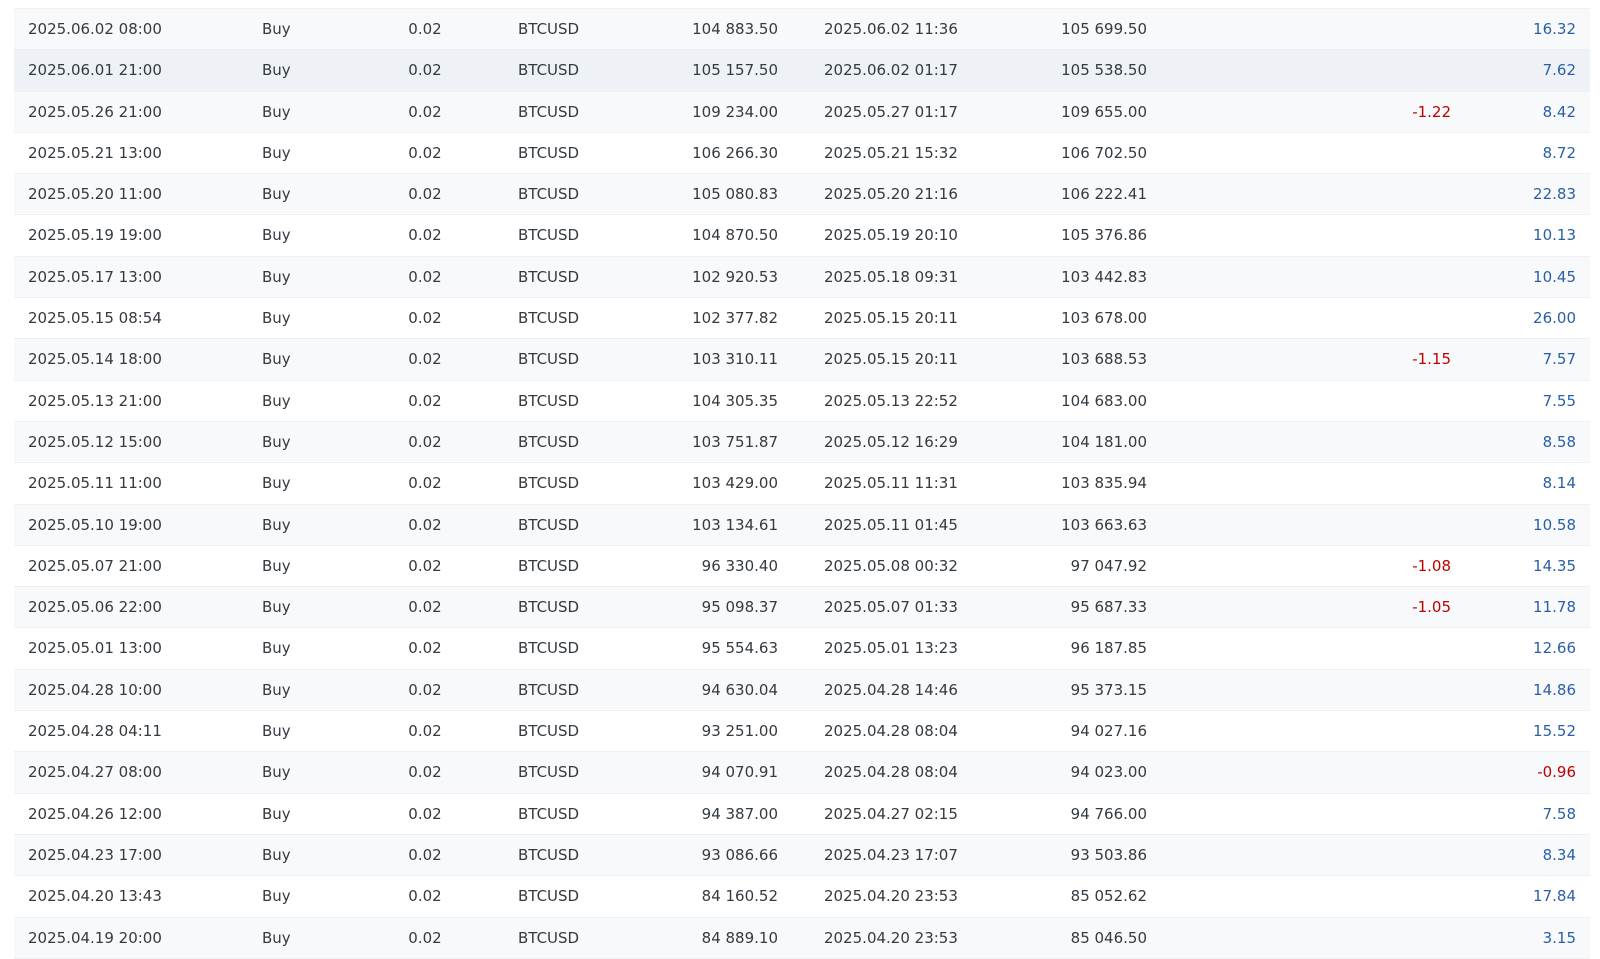 The height and width of the screenshot is (959, 1600). Describe the element at coordinates (1104, 441) in the screenshot. I see `close-price-cell: 104 181.00` at that location.